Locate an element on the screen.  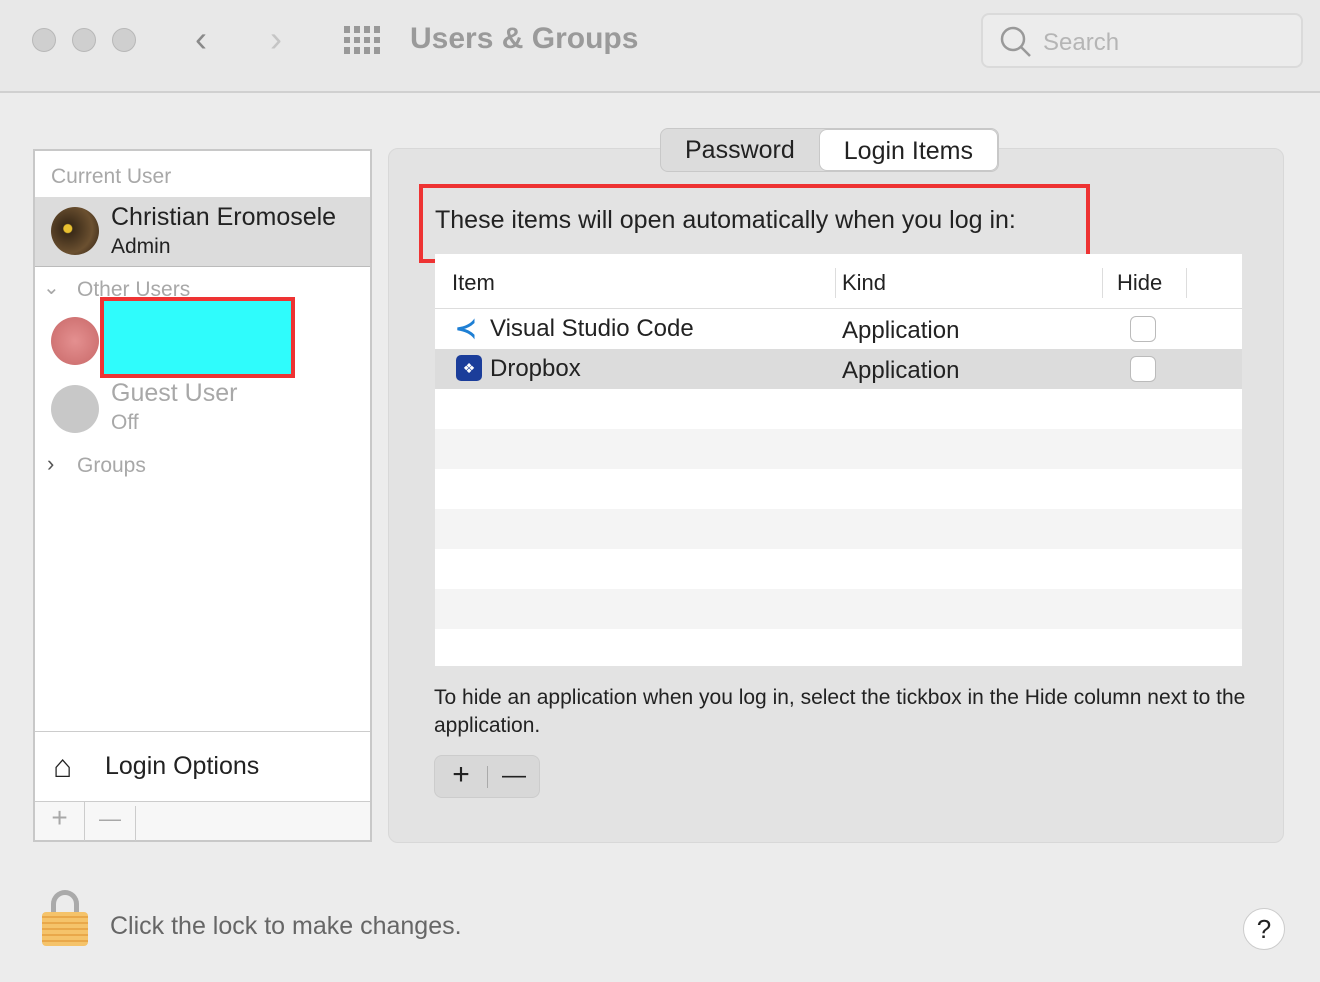
forward-button: › is located at coordinates (276, 39).